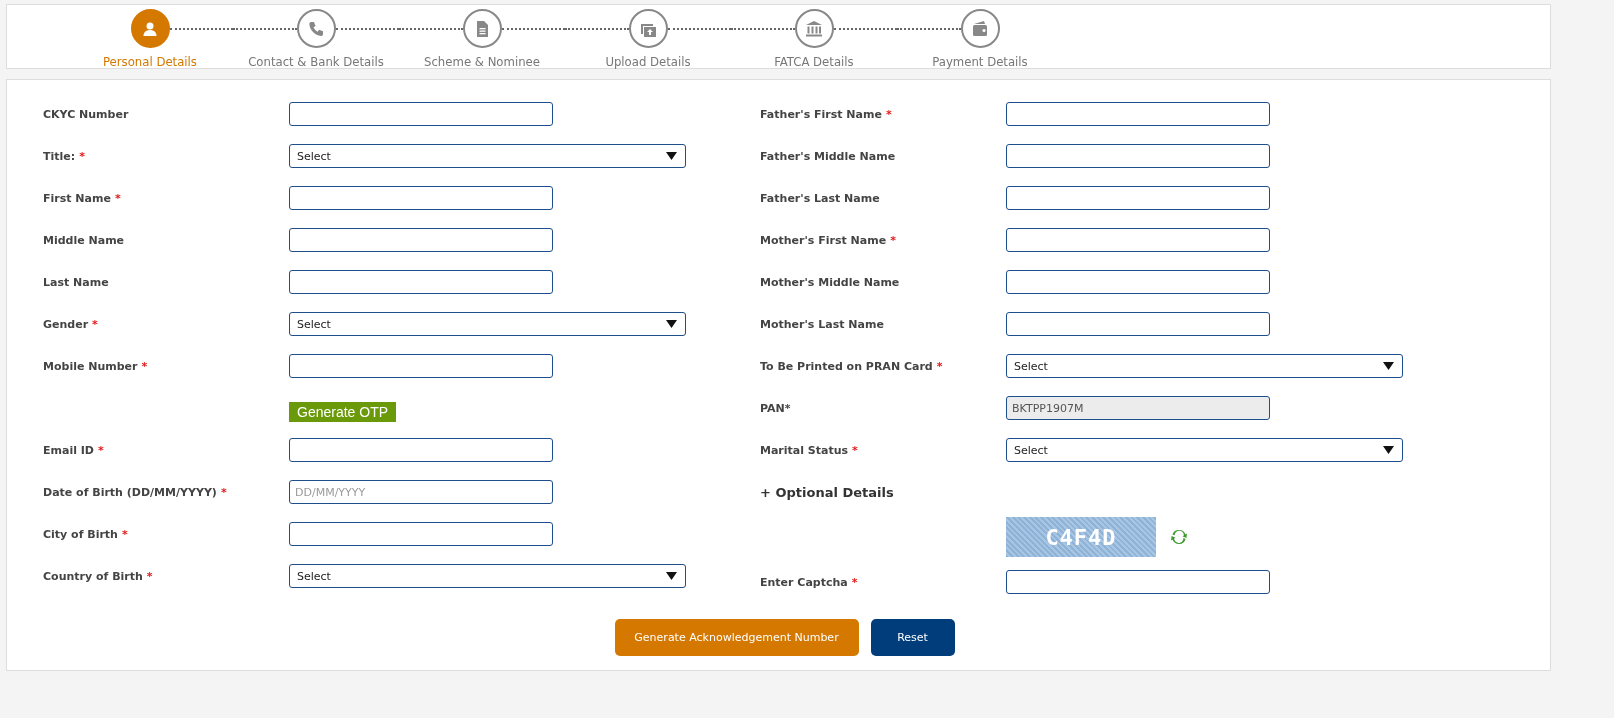 Image resolution: width=1614 pixels, height=718 pixels. Describe the element at coordinates (71, 324) in the screenshot. I see `field-label: Gender *` at that location.